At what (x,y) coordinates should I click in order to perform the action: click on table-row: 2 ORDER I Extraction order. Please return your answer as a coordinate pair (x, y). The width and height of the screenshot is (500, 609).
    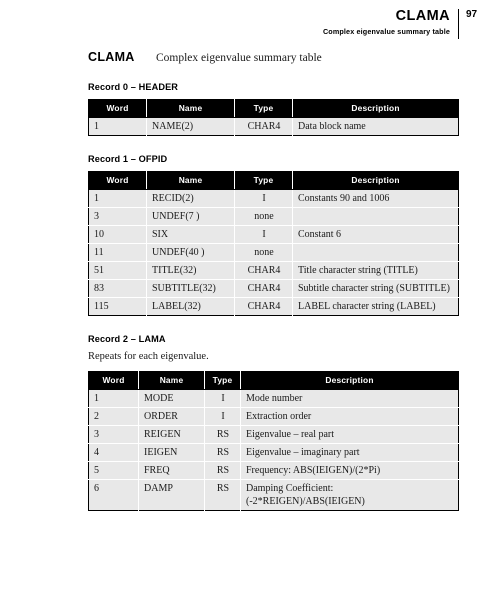
    Looking at the image, I should click on (273, 416).